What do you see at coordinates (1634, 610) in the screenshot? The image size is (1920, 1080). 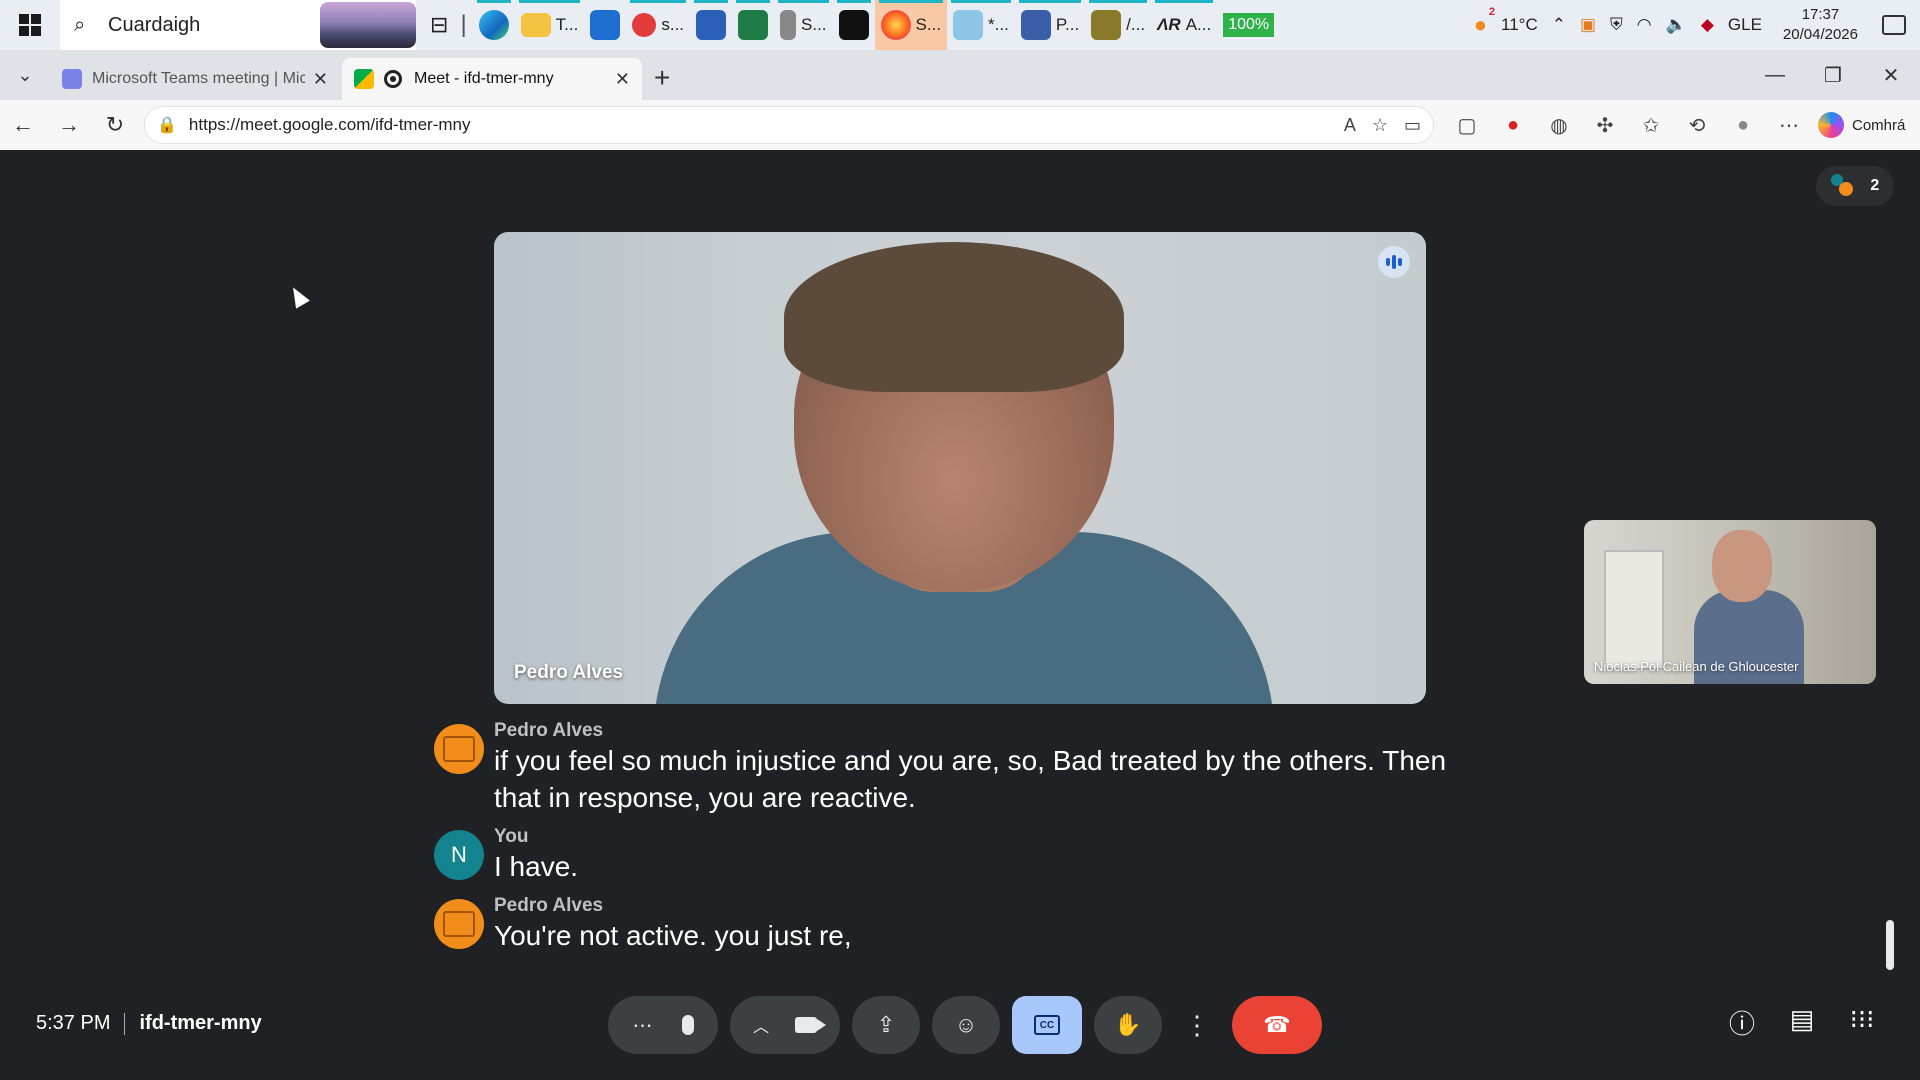 I see `background-door` at bounding box center [1634, 610].